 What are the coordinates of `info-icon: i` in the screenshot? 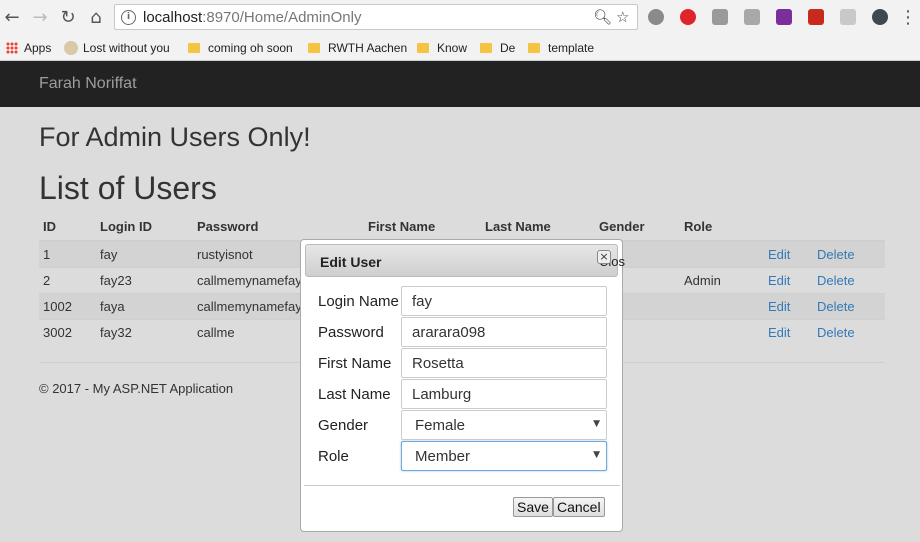 It's located at (128, 17).